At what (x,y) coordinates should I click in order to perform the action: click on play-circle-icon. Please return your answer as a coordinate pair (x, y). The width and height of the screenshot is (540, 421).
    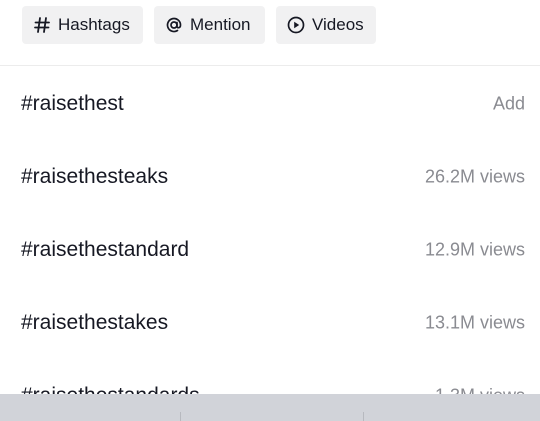
    Looking at the image, I should click on (296, 25).